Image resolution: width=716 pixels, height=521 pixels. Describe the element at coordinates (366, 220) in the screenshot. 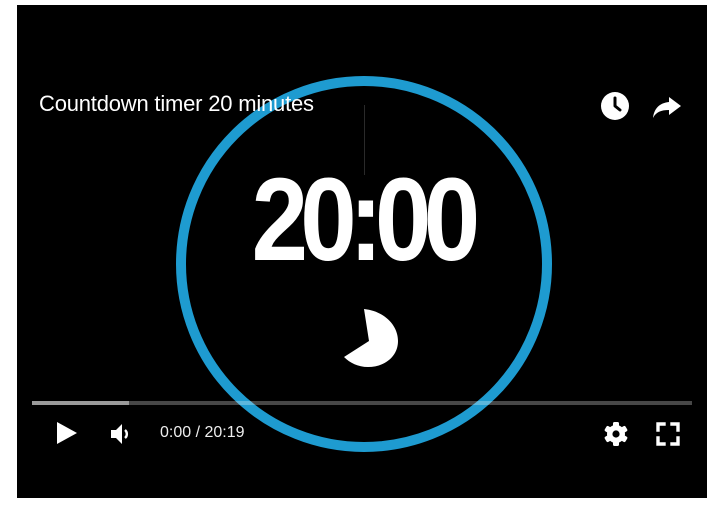

I see `countdown-display: 20:00` at that location.